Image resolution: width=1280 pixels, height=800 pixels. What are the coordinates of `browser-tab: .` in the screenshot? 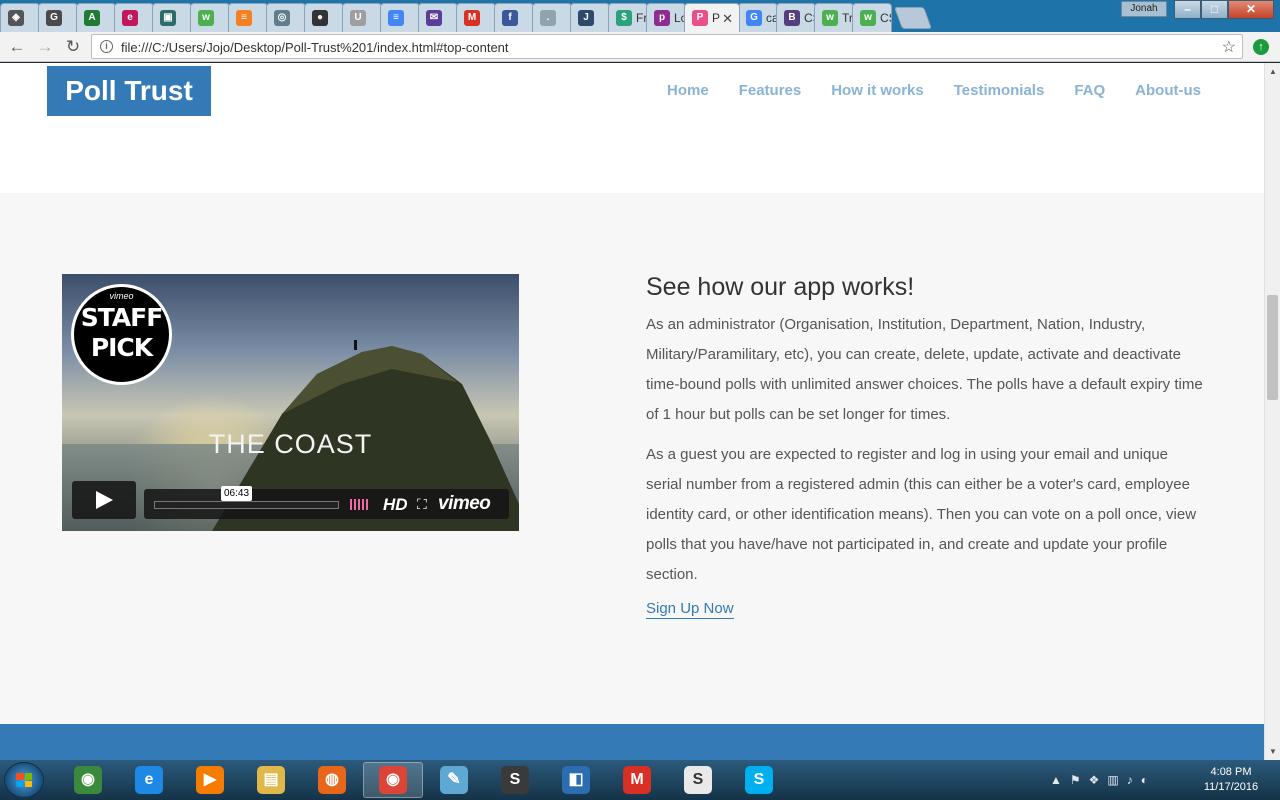 It's located at (552, 17).